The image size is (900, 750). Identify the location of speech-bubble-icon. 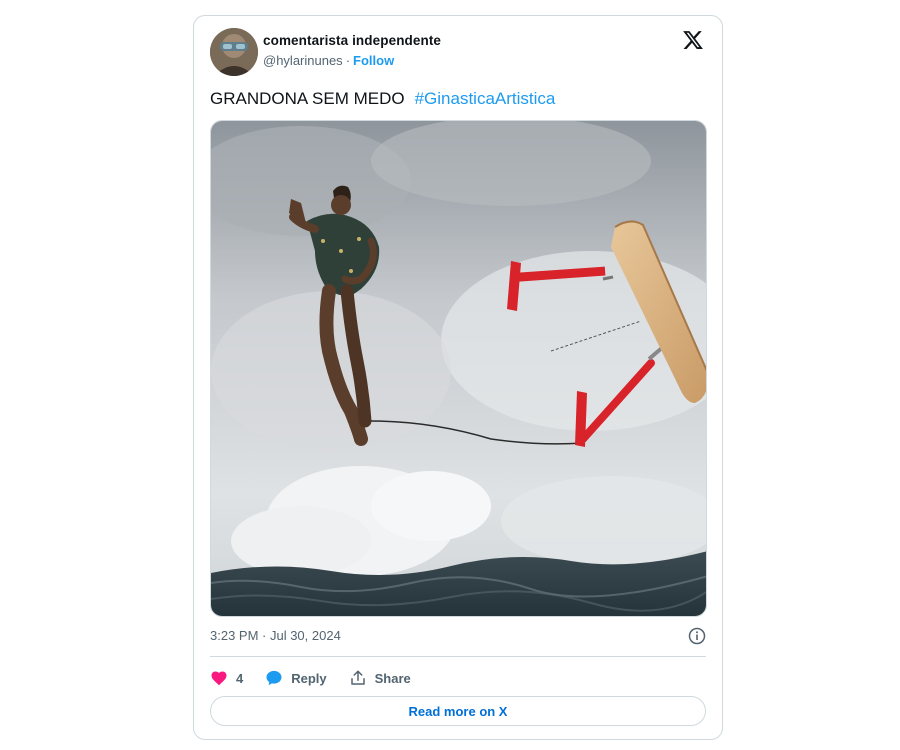
(274, 678).